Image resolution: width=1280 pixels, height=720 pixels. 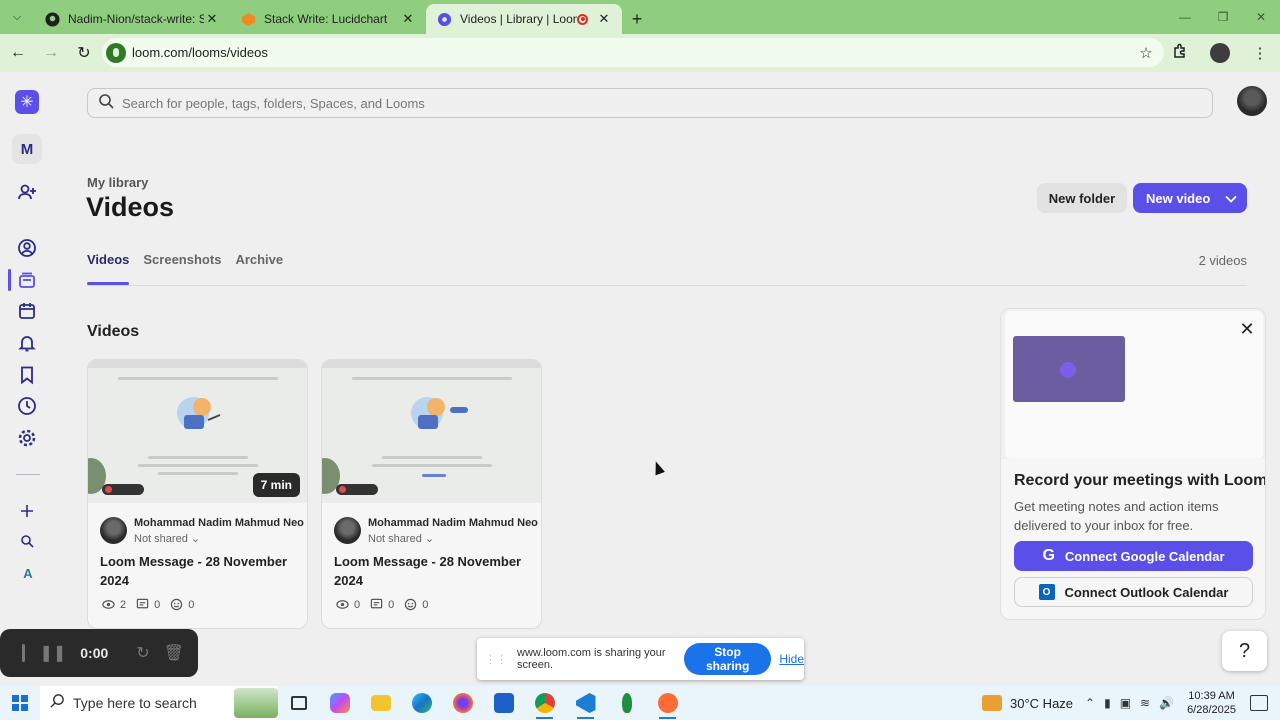 I want to click on duration-badge: 7 min, so click(x=276, y=485).